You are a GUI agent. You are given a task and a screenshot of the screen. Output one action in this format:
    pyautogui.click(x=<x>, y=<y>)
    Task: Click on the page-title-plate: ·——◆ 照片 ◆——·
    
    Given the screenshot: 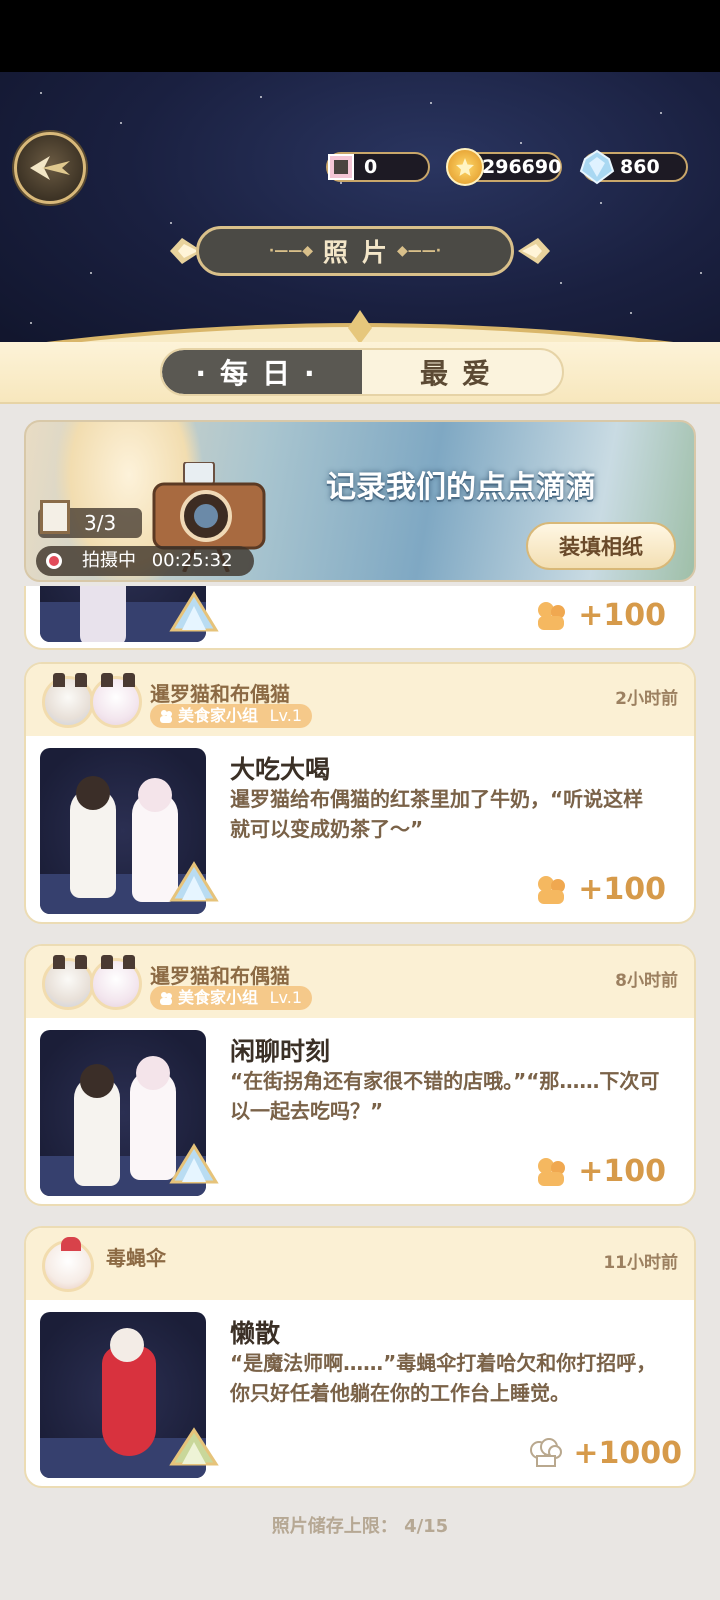 What is the action you would take?
    pyautogui.click(x=355, y=251)
    